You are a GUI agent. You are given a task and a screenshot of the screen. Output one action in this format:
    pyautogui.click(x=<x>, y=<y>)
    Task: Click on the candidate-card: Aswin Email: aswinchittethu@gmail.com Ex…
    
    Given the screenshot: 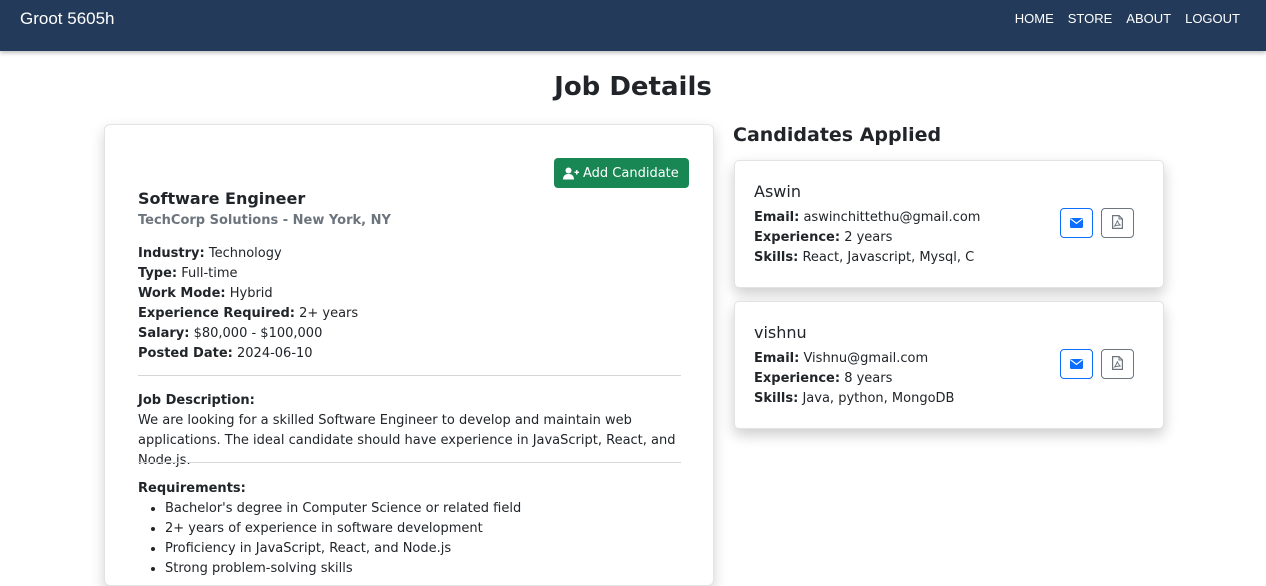 What is the action you would take?
    pyautogui.click(x=949, y=224)
    